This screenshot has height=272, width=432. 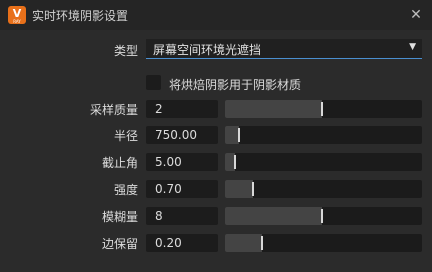 I want to click on cutoff-angle-value: 5.00, so click(x=168, y=162).